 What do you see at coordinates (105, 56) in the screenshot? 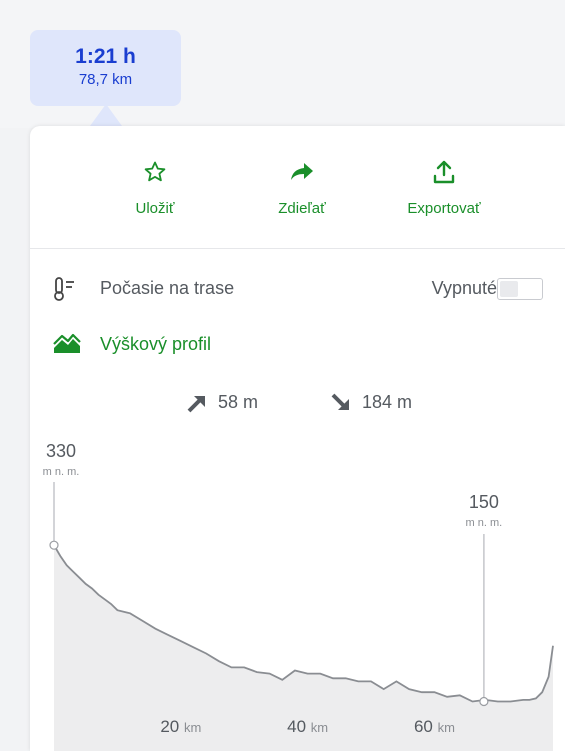
I see `route-time: 1:21 h` at bounding box center [105, 56].